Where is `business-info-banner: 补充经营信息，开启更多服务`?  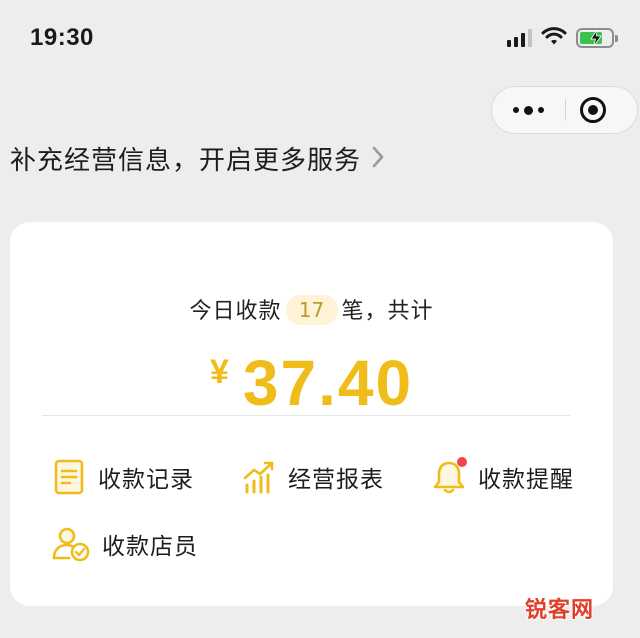 business-info-banner: 补充经营信息，开启更多服务 is located at coordinates (197, 158).